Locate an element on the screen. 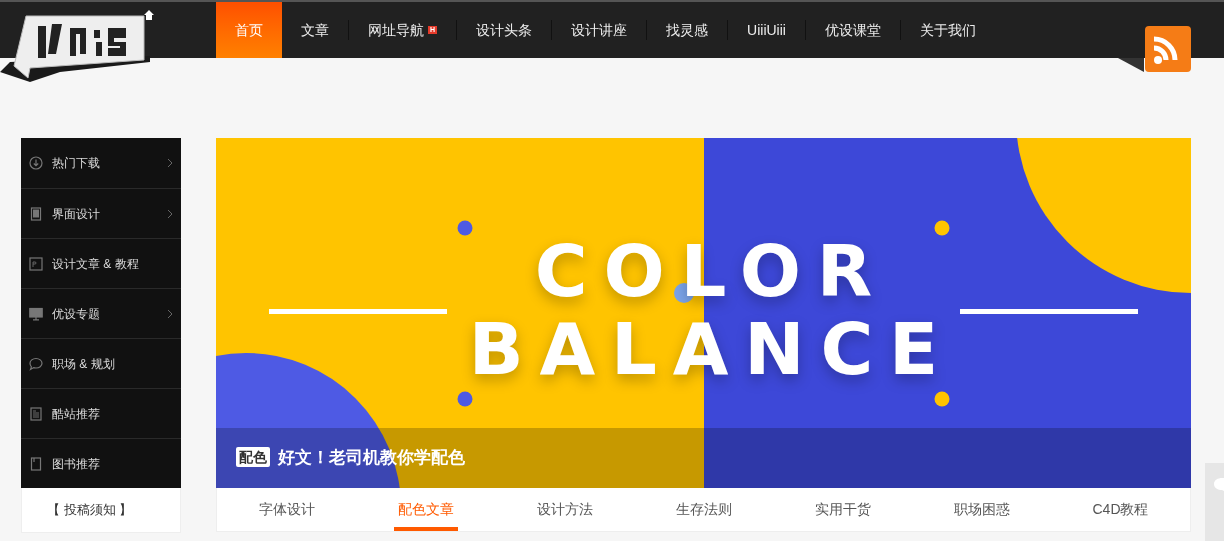 The image size is (1224, 541). nav-label: 首页 is located at coordinates (249, 30).